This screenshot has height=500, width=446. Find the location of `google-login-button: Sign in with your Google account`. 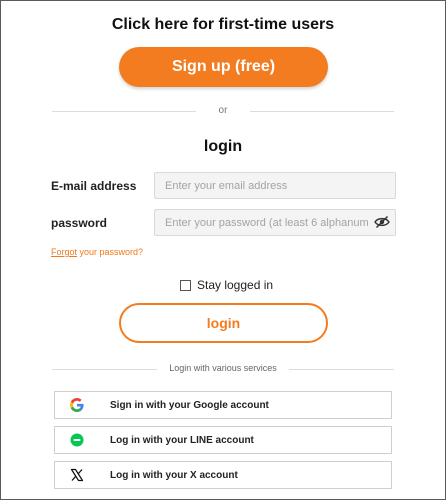

google-login-button: Sign in with your Google account is located at coordinates (223, 405).